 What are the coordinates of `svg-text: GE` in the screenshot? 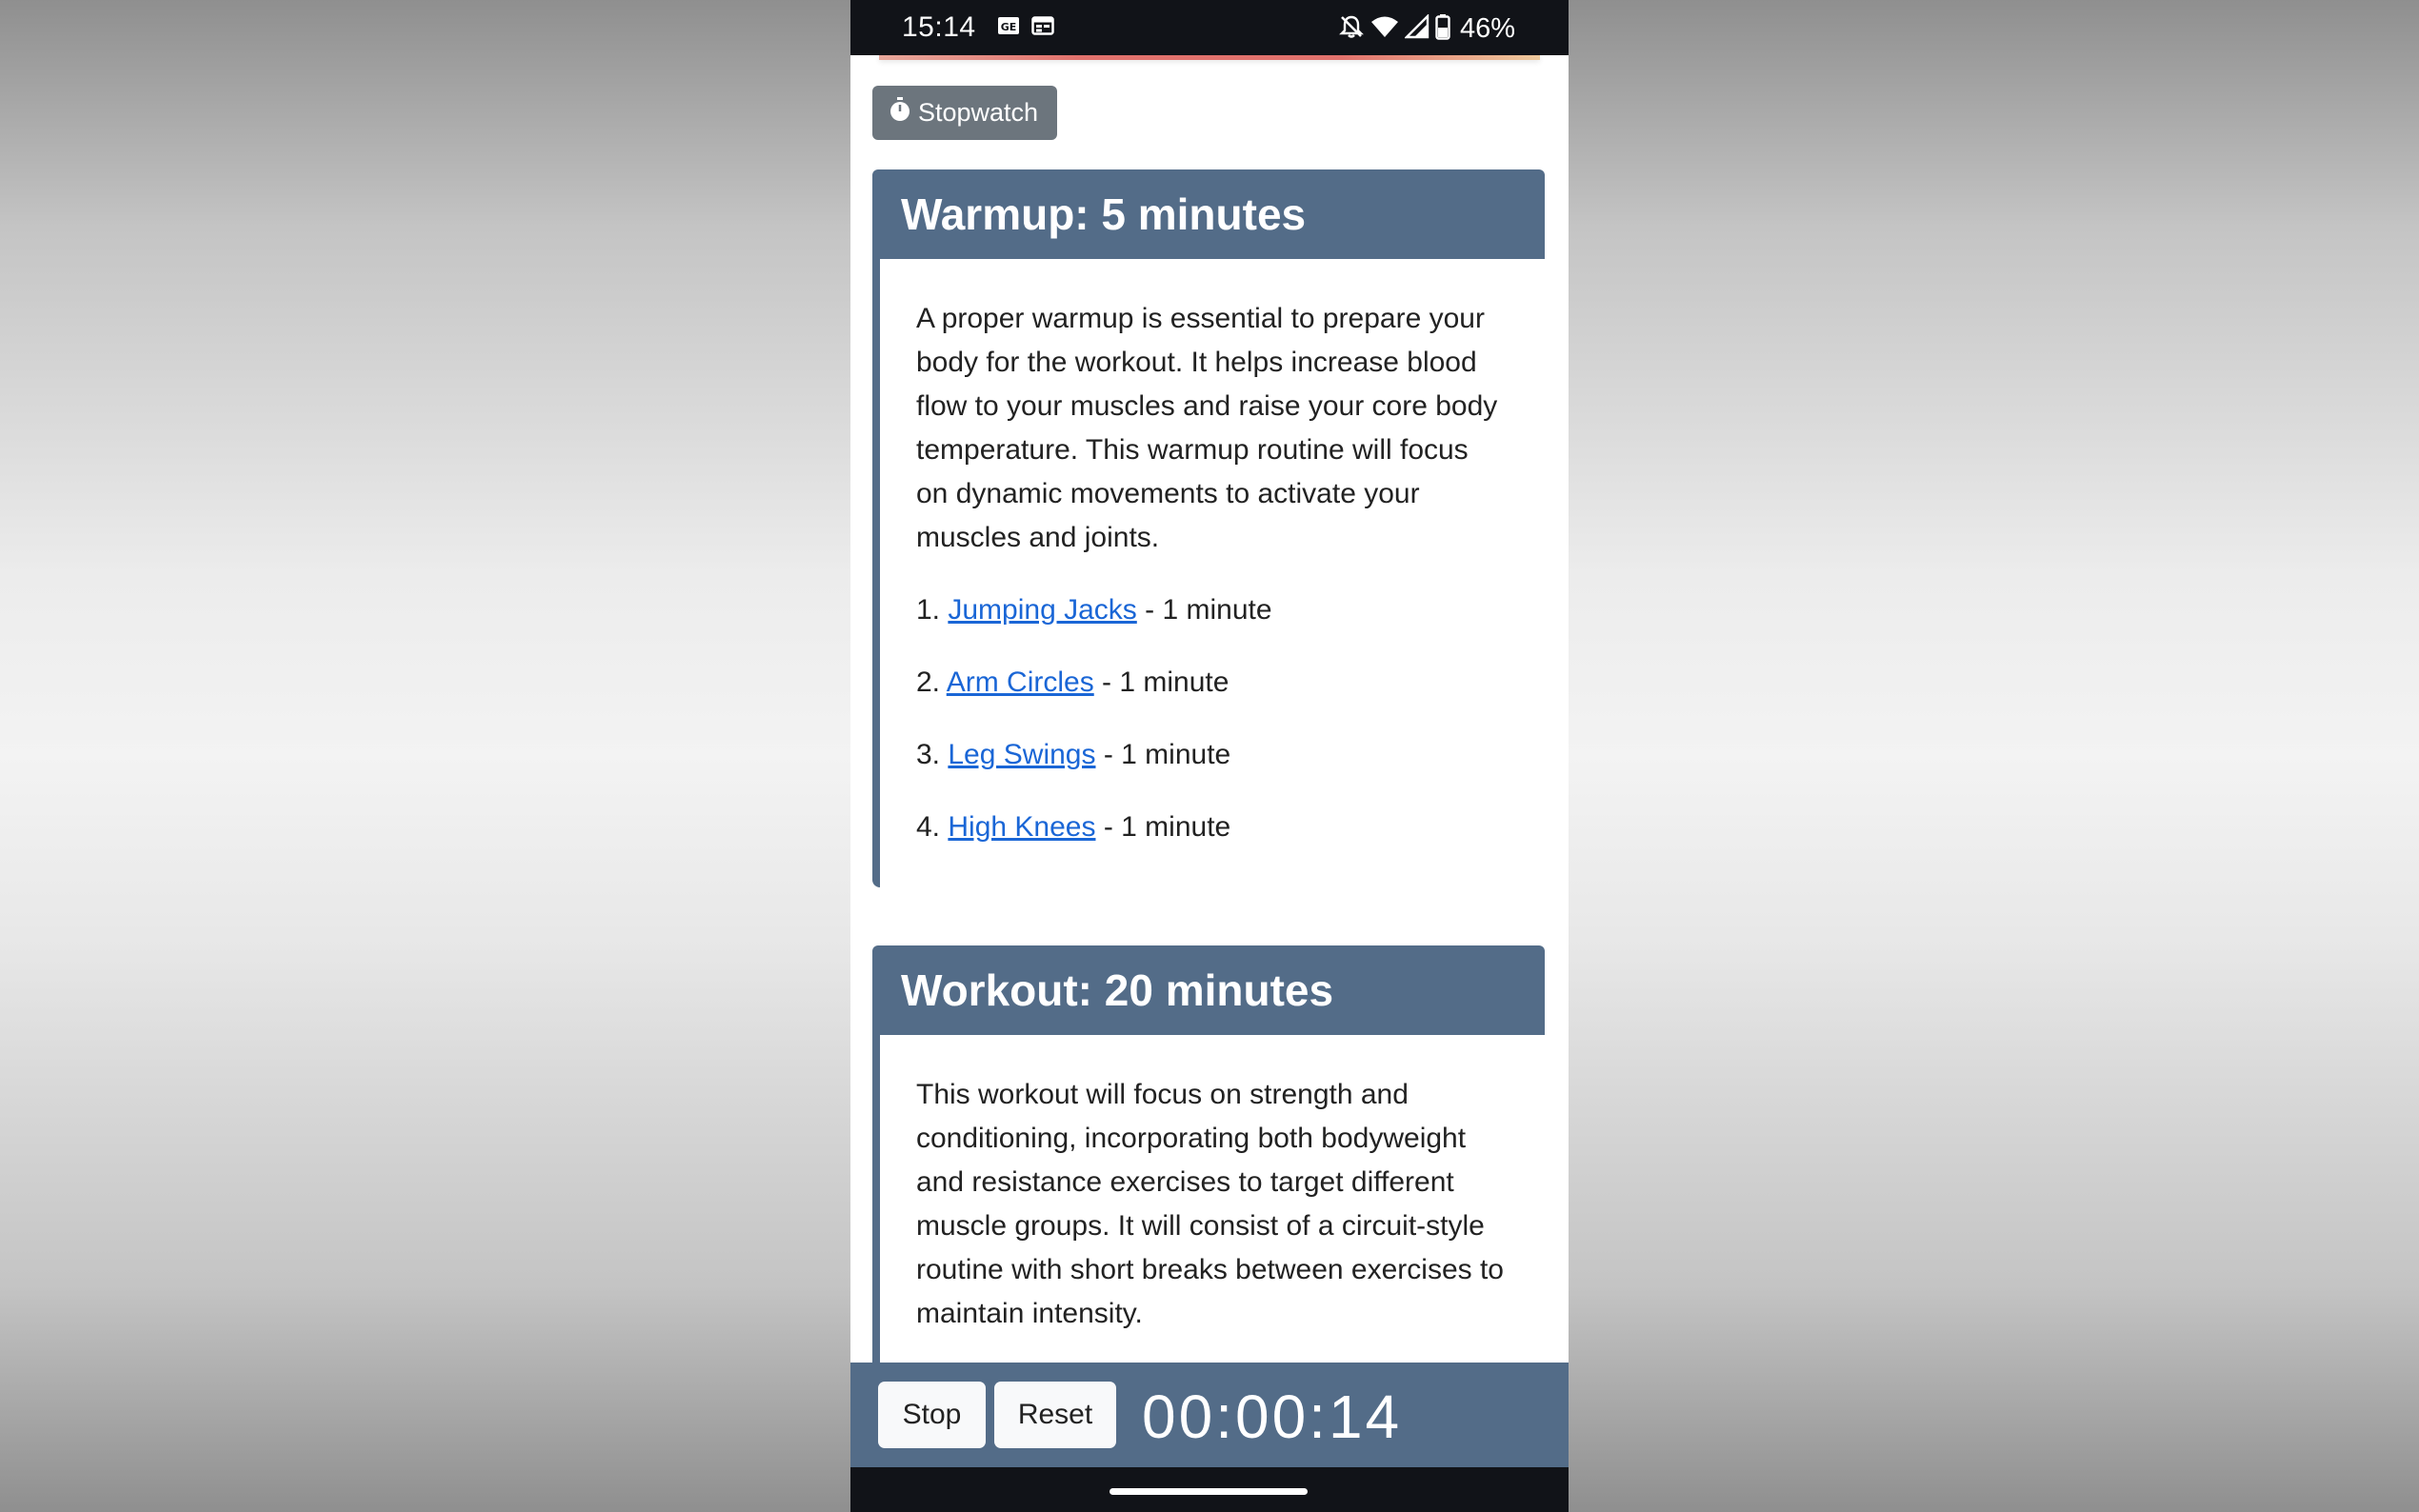 It's located at (1009, 27).